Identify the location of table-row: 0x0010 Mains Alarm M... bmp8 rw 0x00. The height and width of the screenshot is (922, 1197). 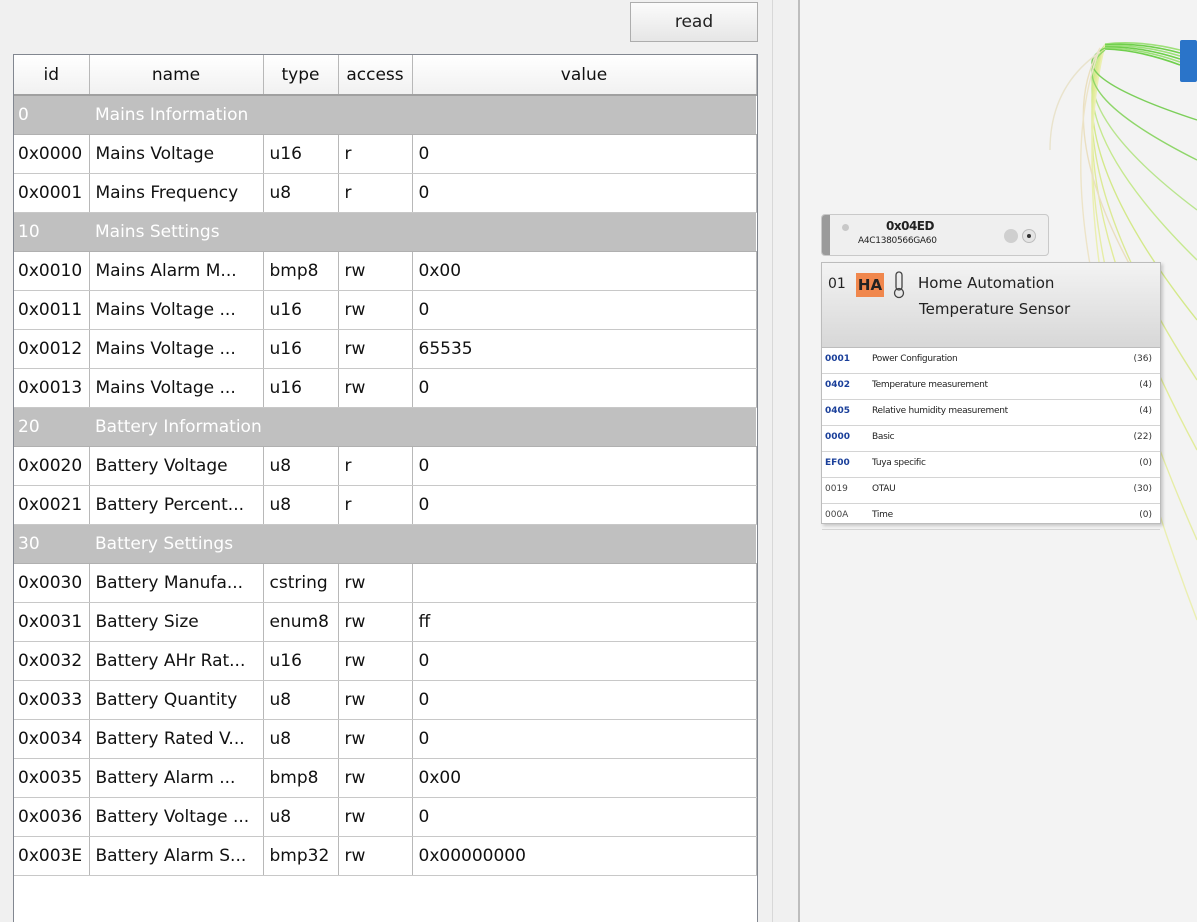
(385, 271).